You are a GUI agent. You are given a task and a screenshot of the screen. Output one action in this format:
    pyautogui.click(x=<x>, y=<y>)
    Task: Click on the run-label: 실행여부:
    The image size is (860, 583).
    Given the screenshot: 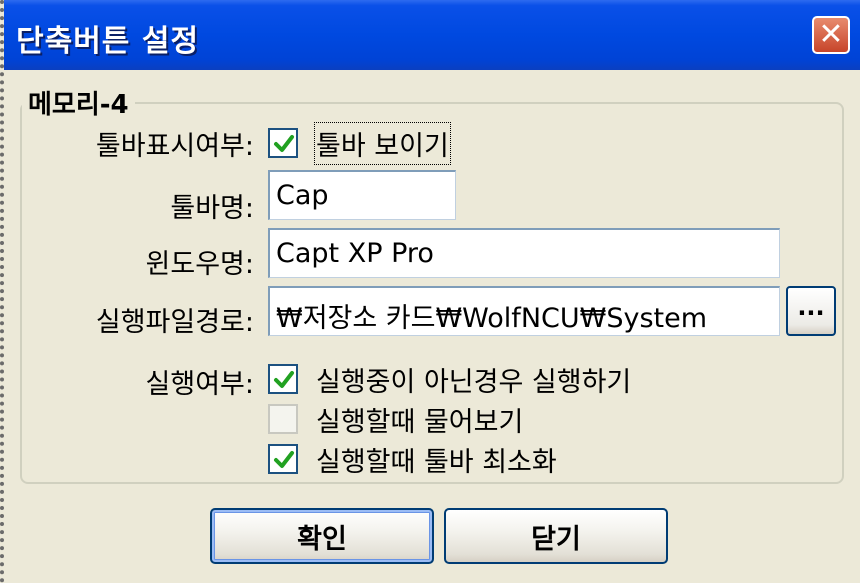 What is the action you would take?
    pyautogui.click(x=199, y=384)
    